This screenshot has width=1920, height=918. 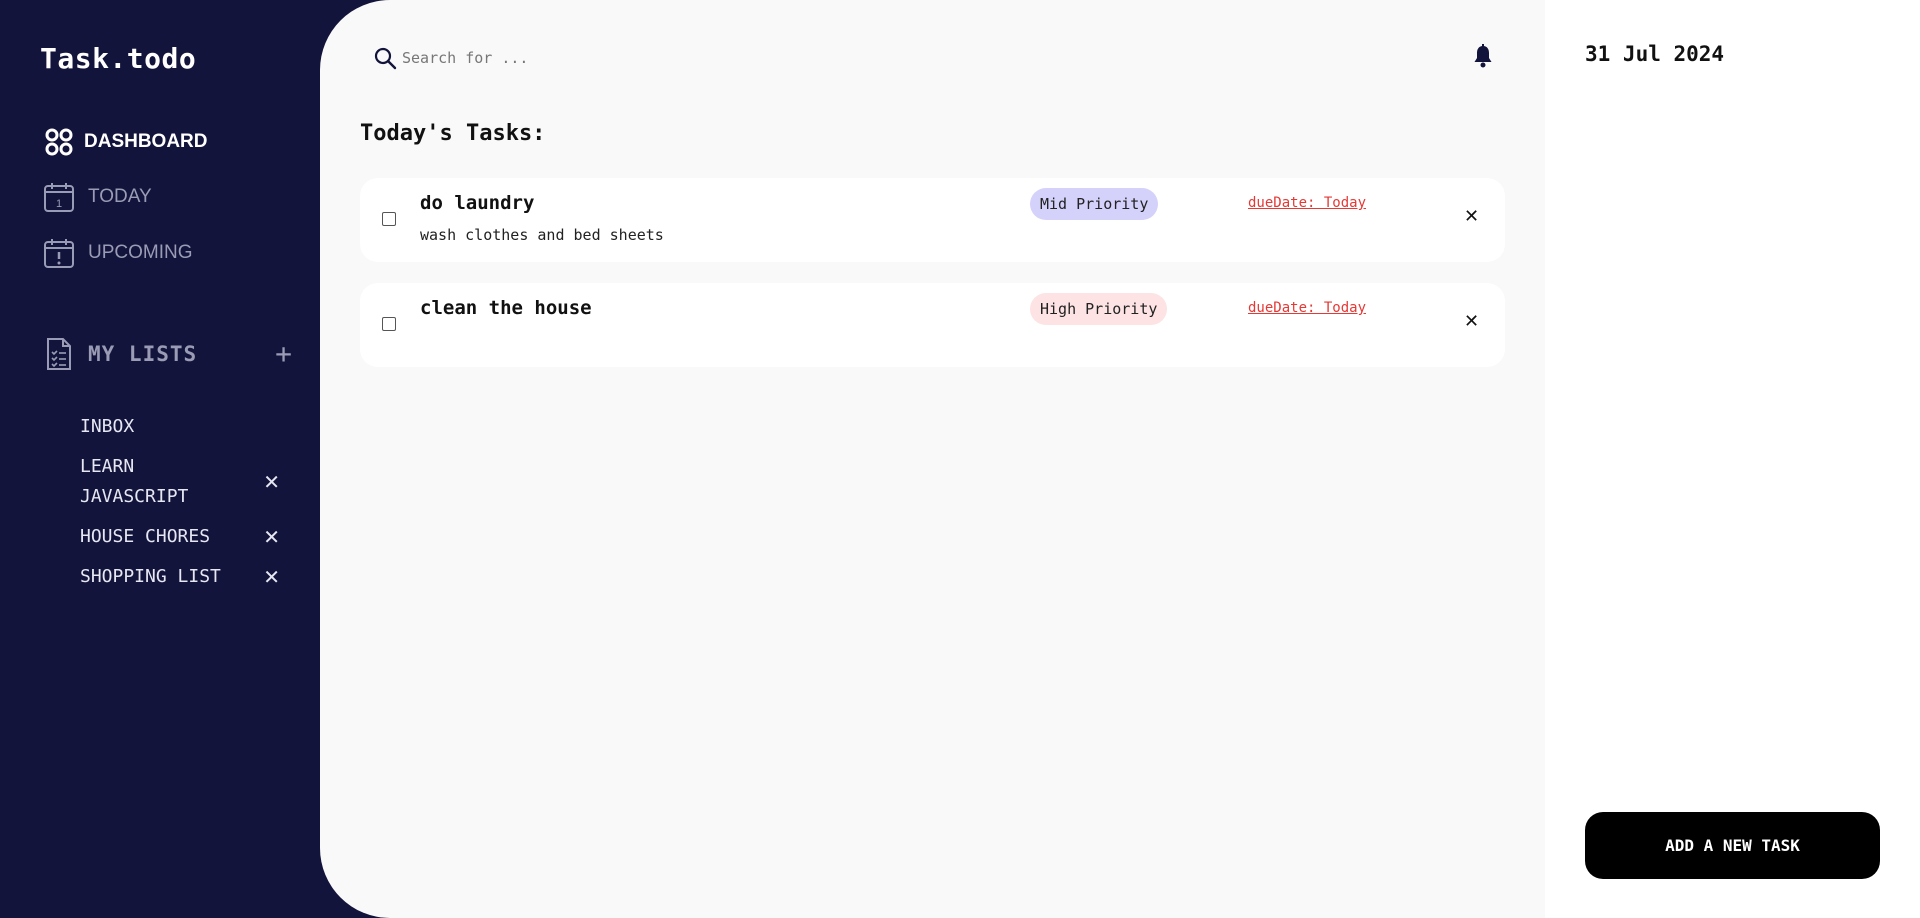 I want to click on list-item-learn-javascript: LEARN JAVASCRIPT ✕, so click(x=180, y=482).